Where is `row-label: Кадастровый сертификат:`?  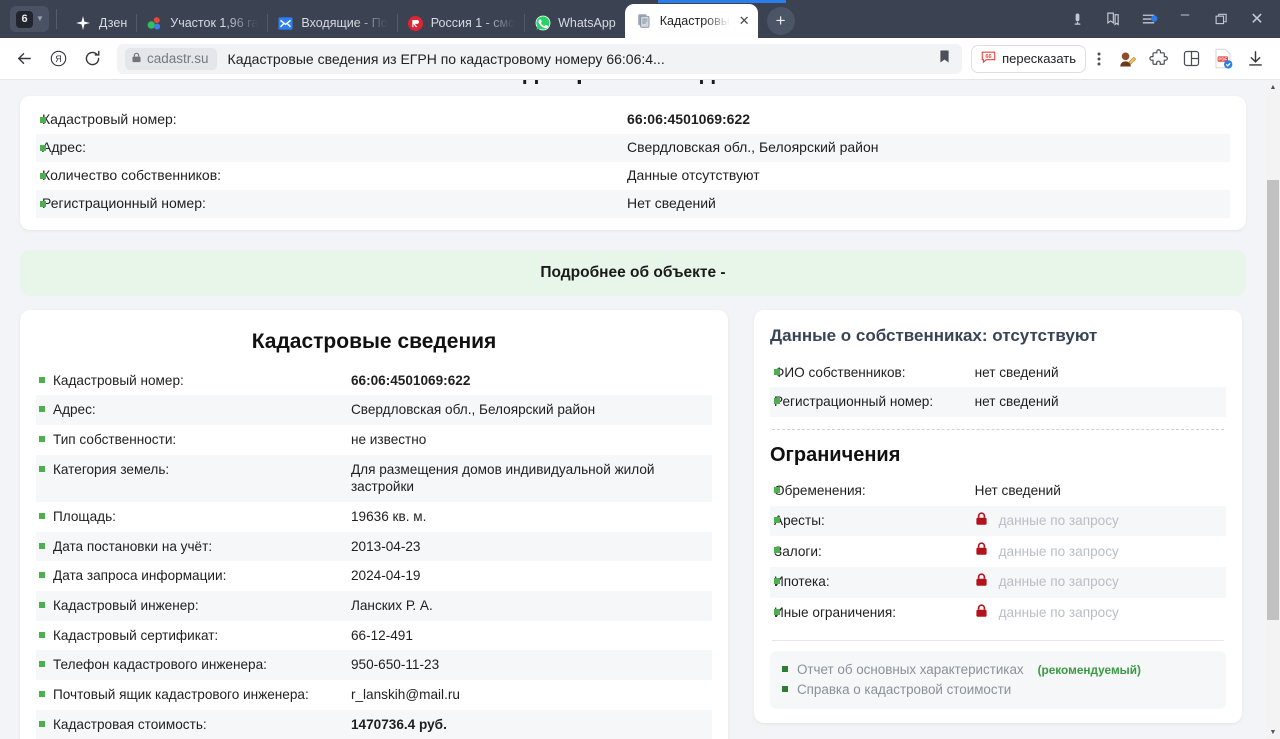
row-label: Кадастровый сертификат: is located at coordinates (191, 636).